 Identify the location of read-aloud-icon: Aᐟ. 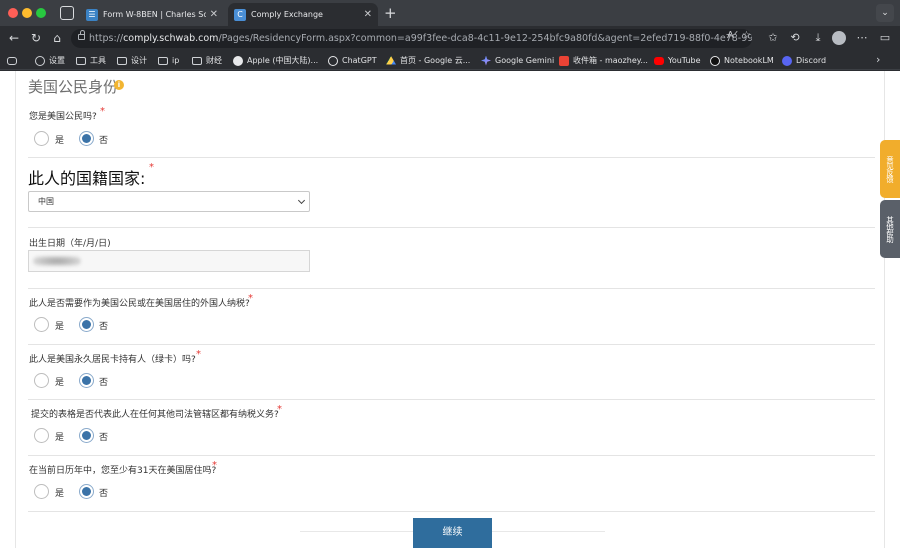
(732, 35).